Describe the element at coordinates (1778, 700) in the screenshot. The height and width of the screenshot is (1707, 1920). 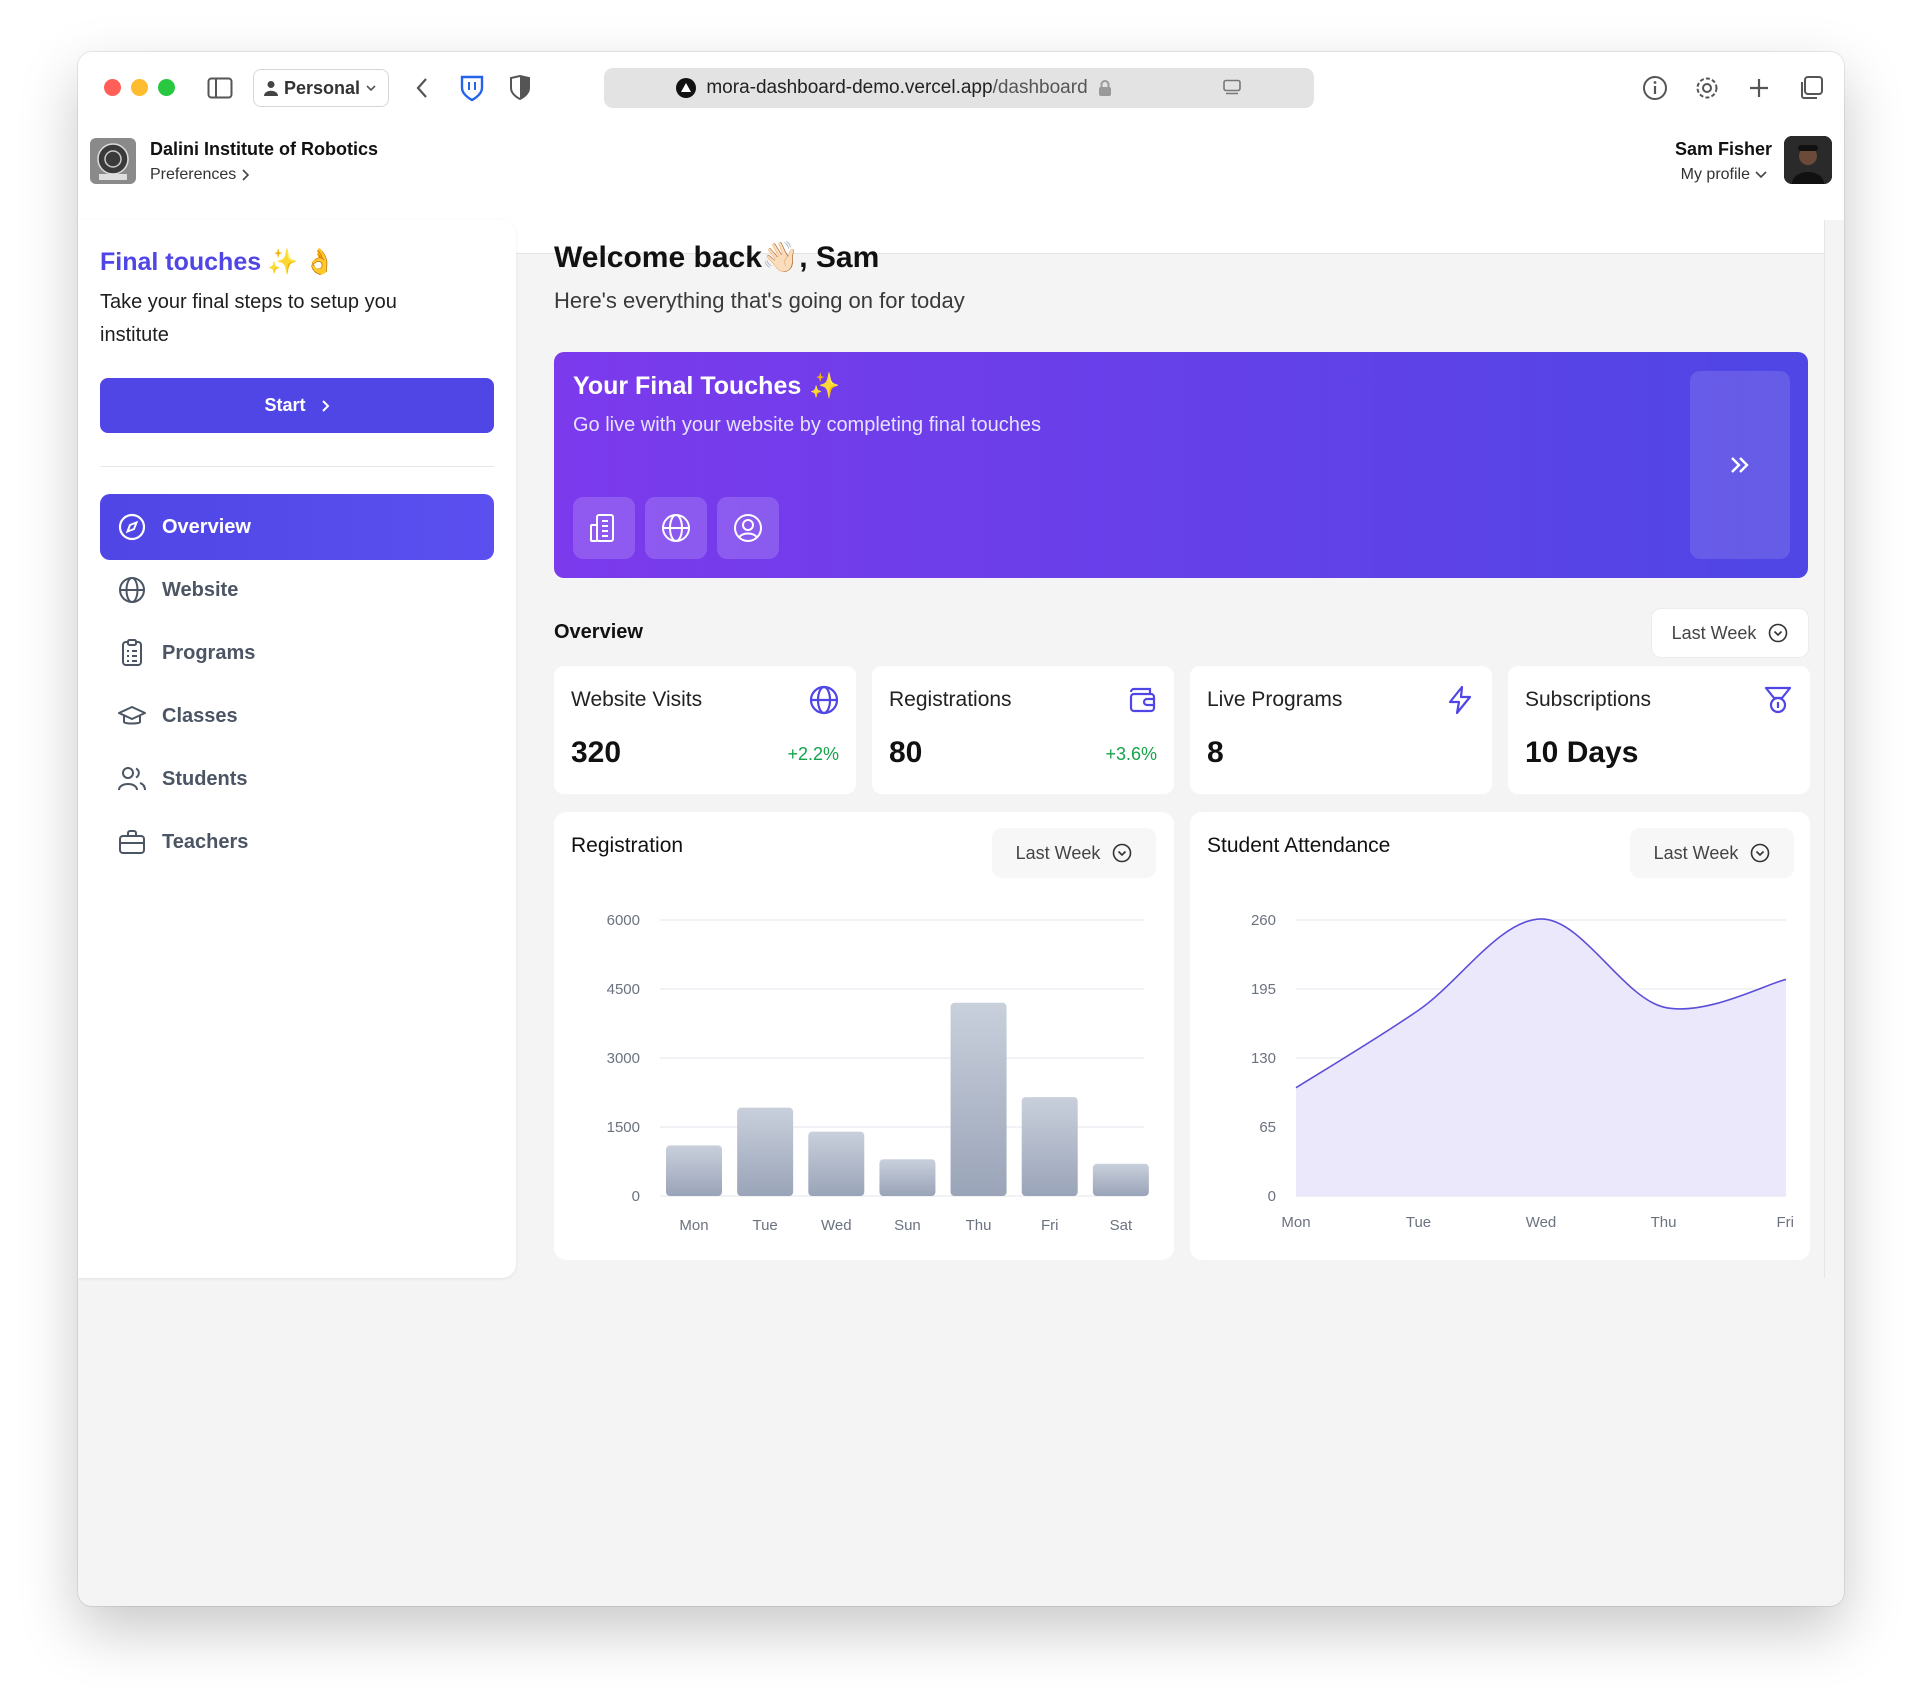
I see `medal-icon` at that location.